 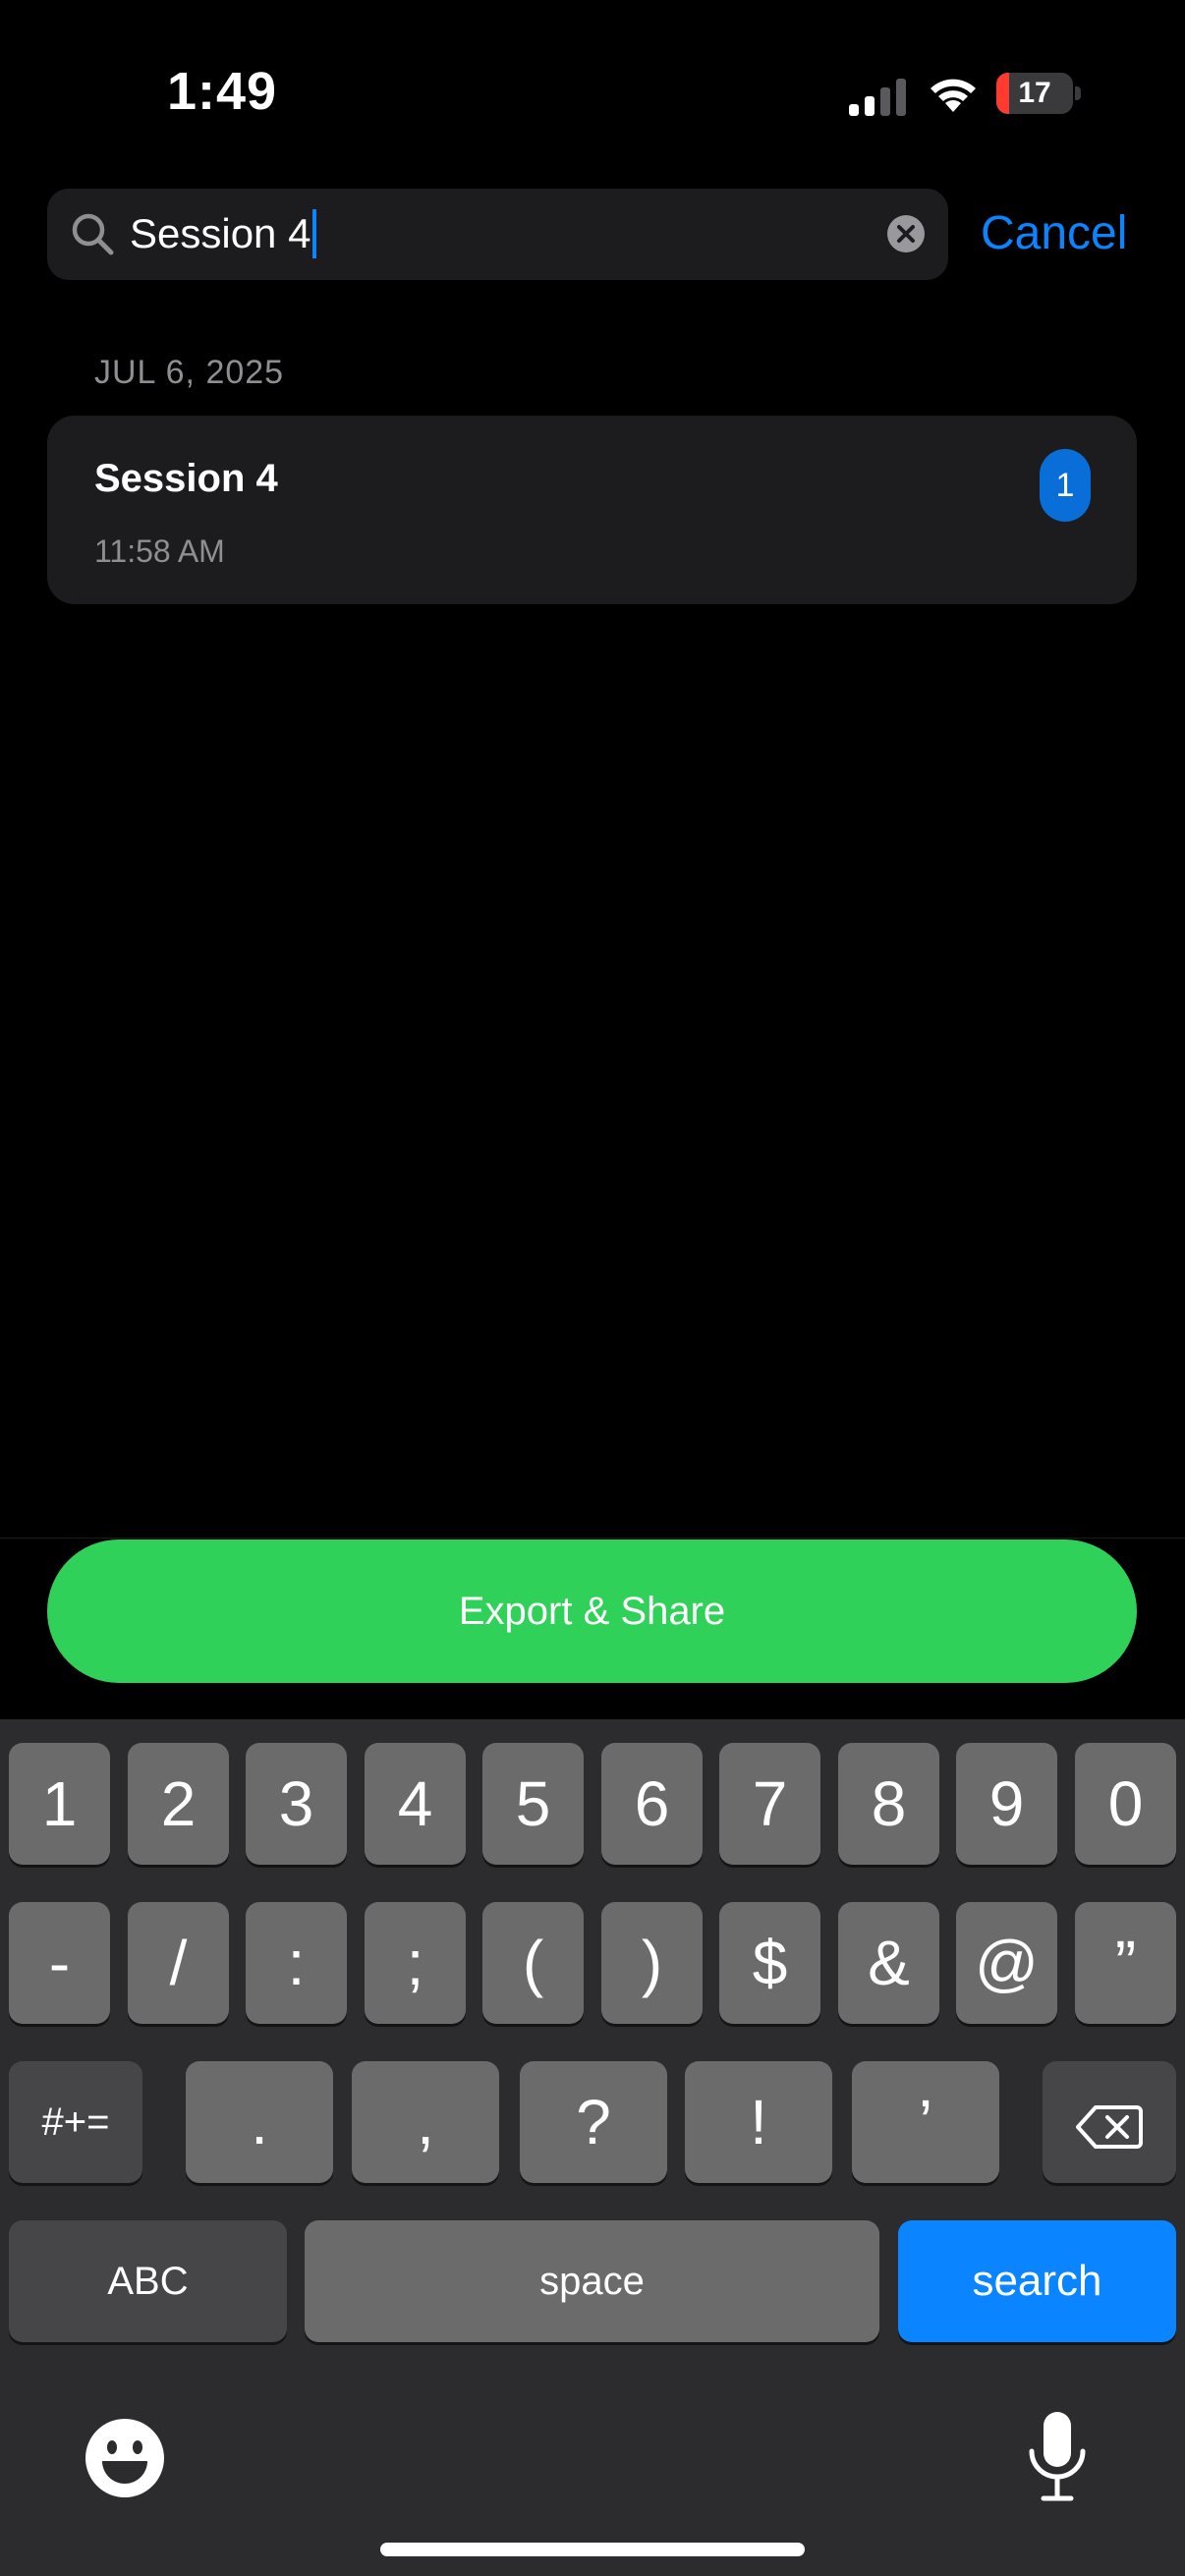 What do you see at coordinates (926, 2122) in the screenshot?
I see `key-apostrophe: ’` at bounding box center [926, 2122].